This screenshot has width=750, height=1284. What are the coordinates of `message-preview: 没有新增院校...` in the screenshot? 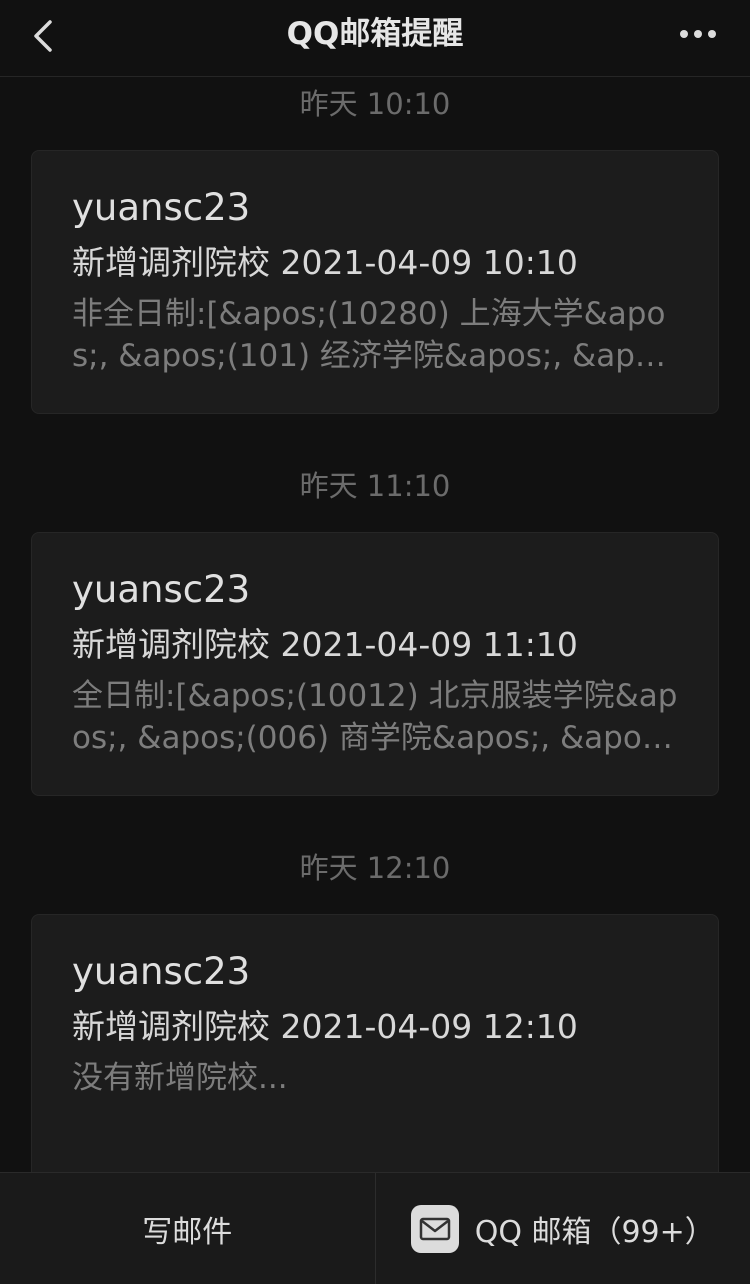 It's located at (180, 1078).